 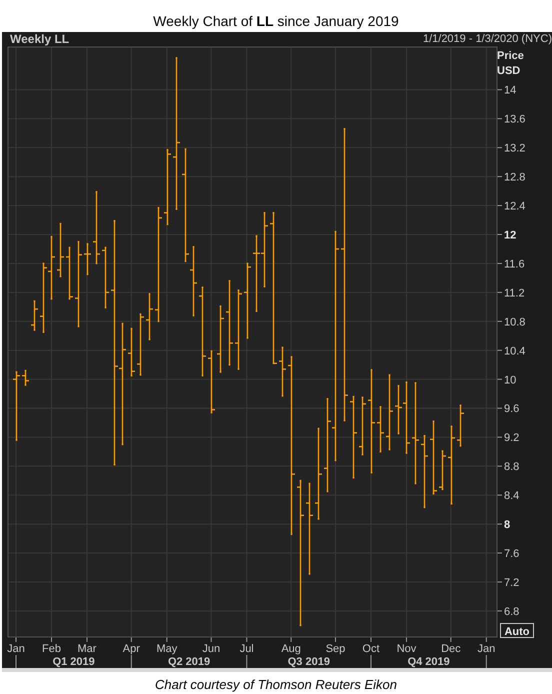 I want to click on x-axis-label: Aug, so click(x=291, y=649).